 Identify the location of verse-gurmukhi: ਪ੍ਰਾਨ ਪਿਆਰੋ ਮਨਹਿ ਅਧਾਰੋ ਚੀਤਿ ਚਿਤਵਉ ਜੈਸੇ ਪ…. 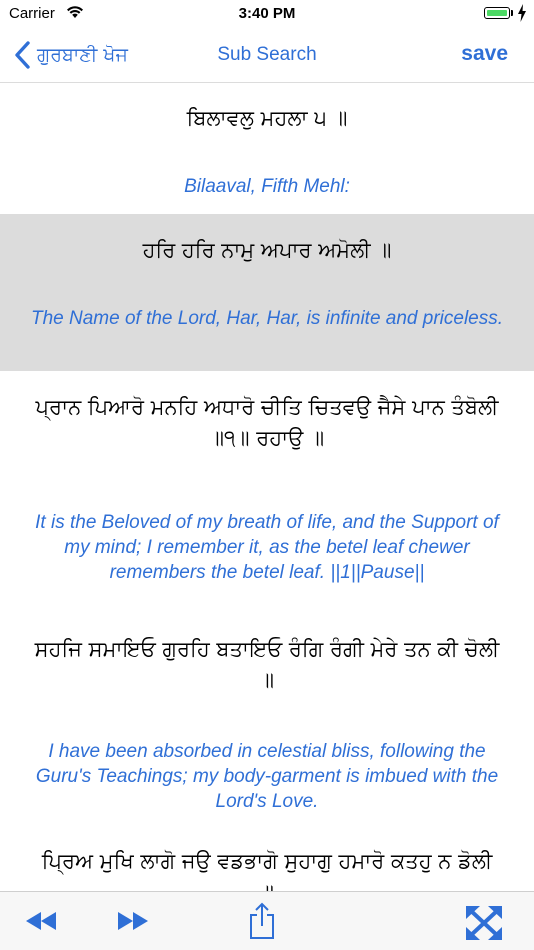
(267, 422).